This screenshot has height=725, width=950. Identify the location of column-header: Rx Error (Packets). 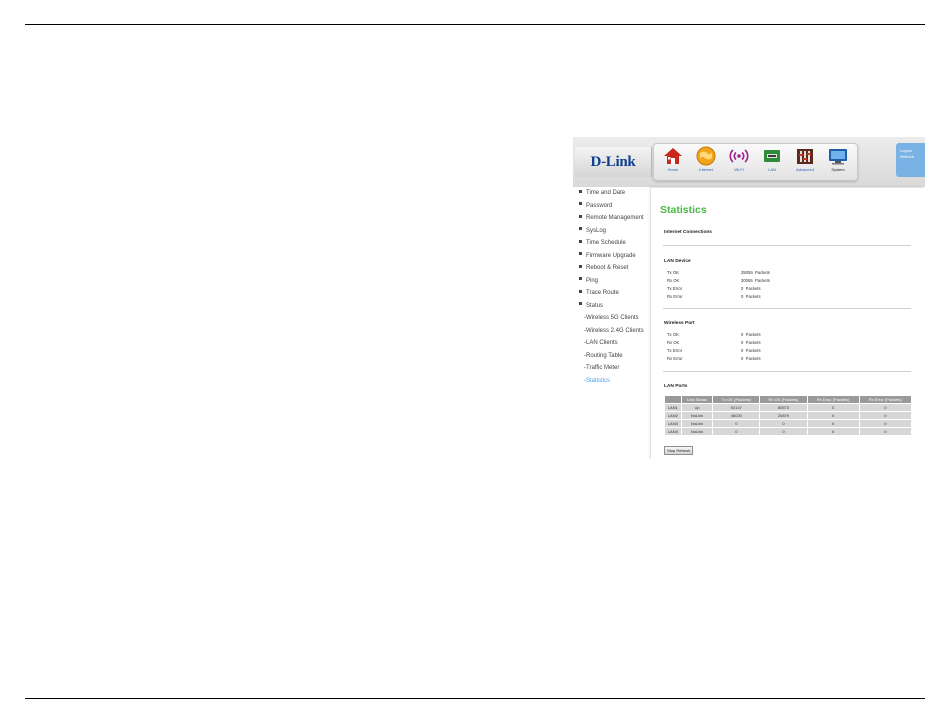
(885, 399).